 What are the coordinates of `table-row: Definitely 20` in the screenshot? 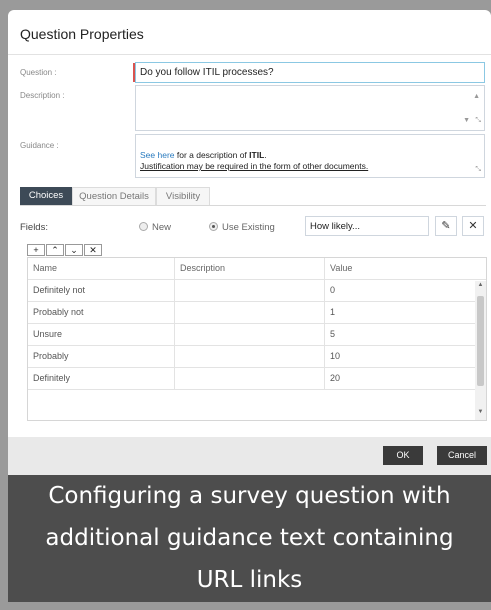 It's located at (257, 379).